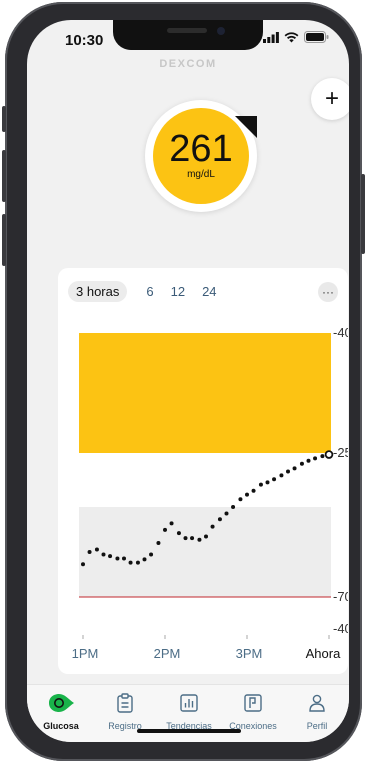 This screenshot has height=763, width=366. What do you see at coordinates (61, 726) in the screenshot?
I see `nav-label-glucosa: Glucosa` at bounding box center [61, 726].